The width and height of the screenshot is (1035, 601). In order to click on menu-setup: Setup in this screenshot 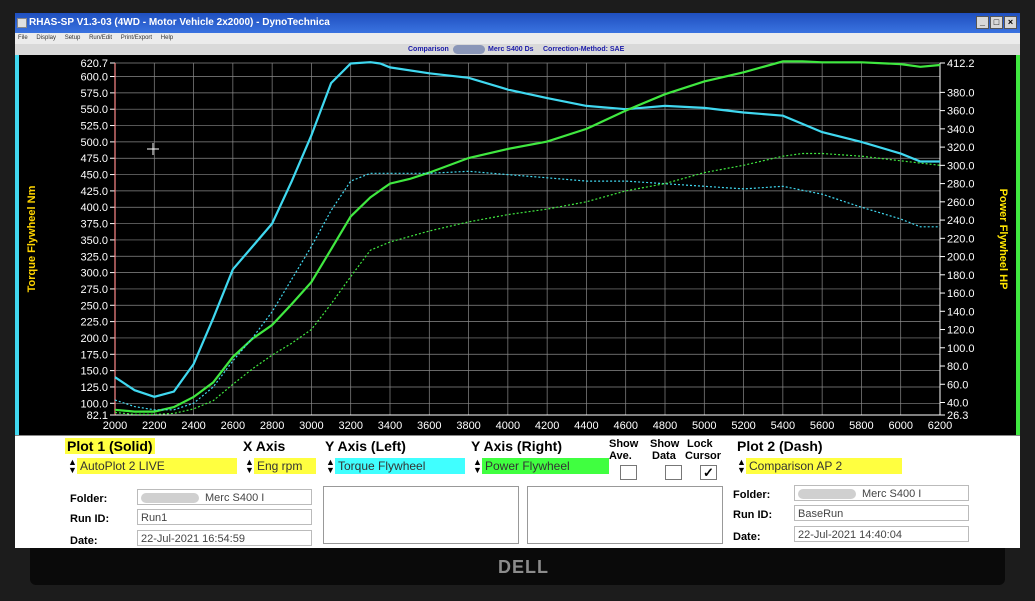, I will do `click(73, 38)`.